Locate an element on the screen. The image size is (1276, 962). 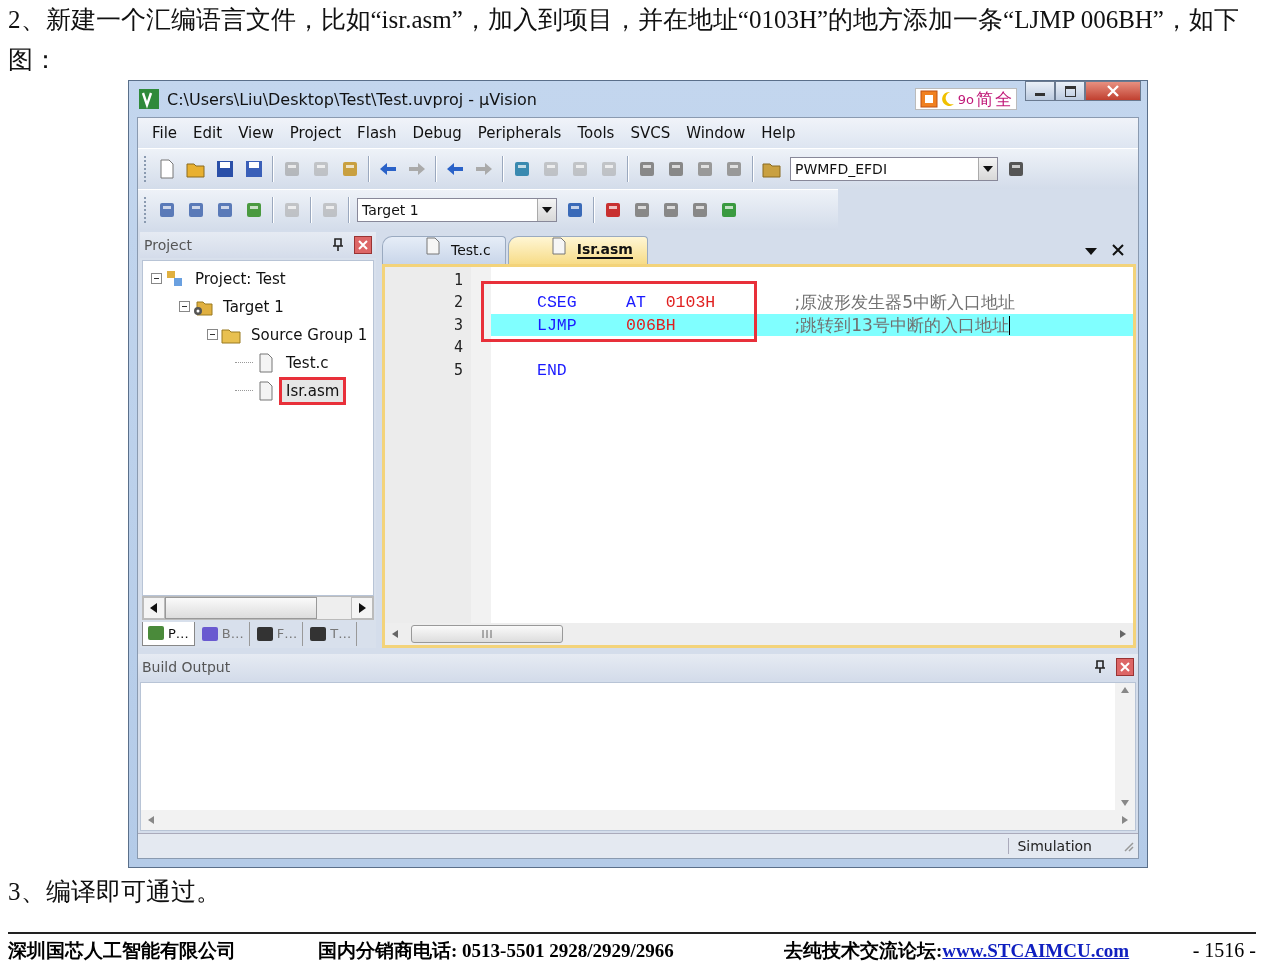
phone-info: 国内分销商电话: 0513-5501 2928/2929/2966 is located at coordinates (496, 950).